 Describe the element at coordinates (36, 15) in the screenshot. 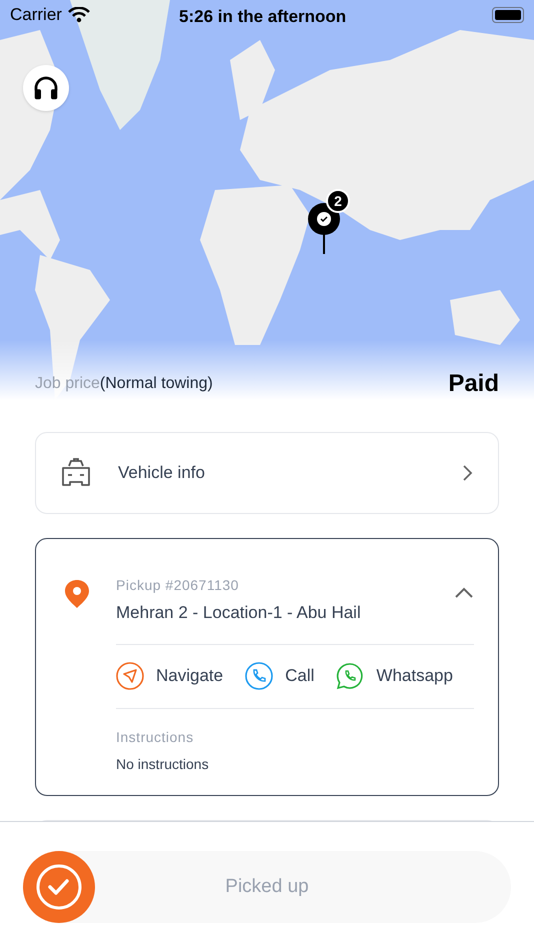

I see `carrier-label: Carrier` at that location.